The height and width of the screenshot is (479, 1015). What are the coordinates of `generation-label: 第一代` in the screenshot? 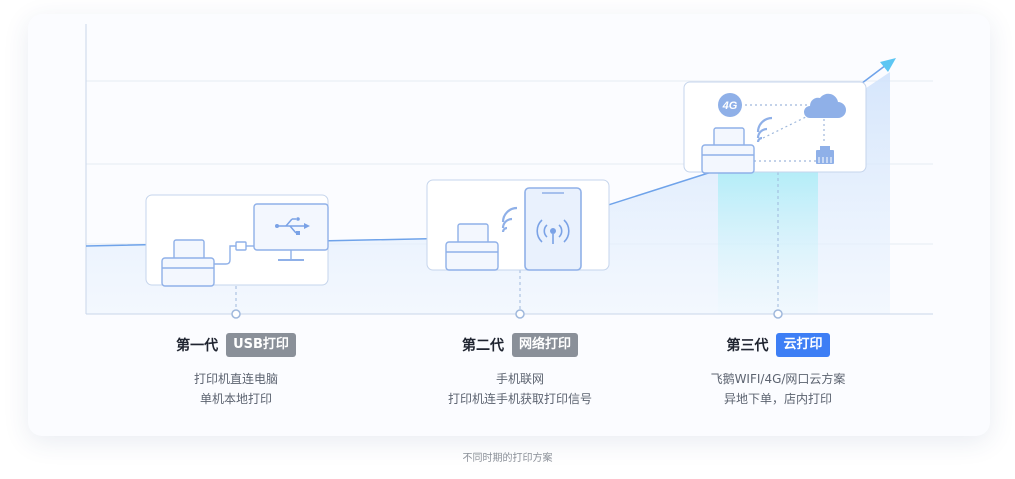 It's located at (197, 346).